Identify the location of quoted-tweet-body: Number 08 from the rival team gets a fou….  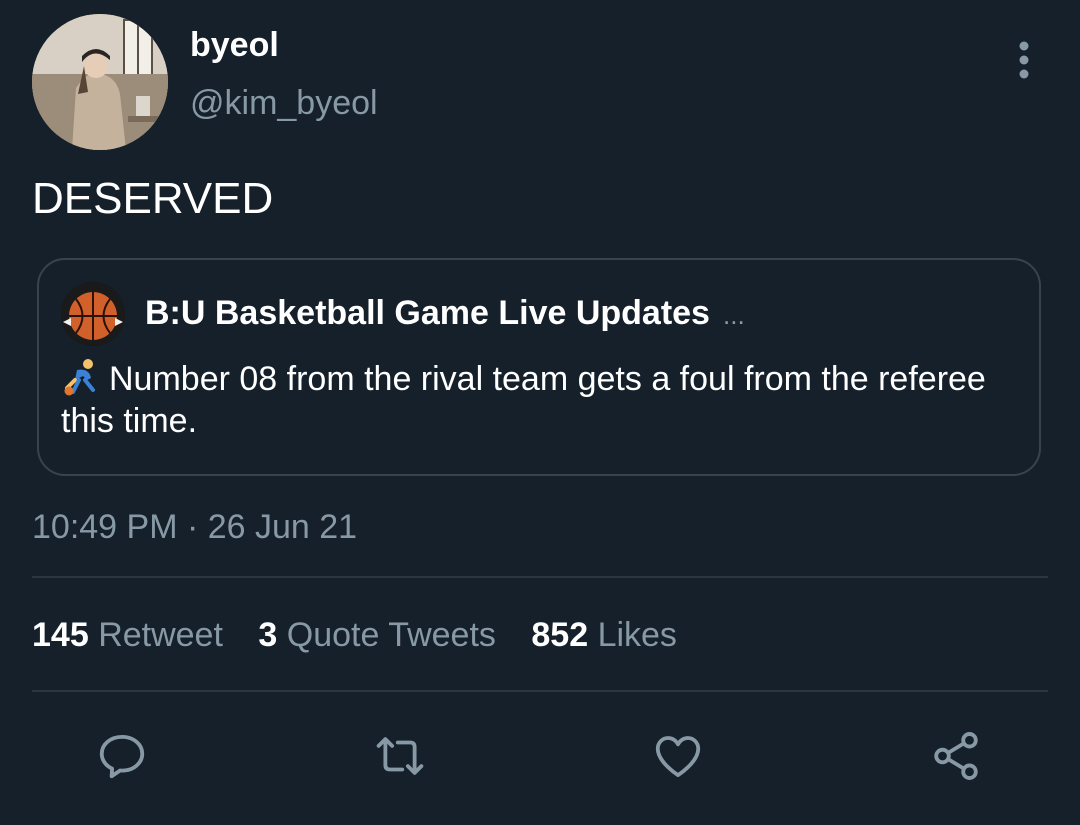
(523, 400).